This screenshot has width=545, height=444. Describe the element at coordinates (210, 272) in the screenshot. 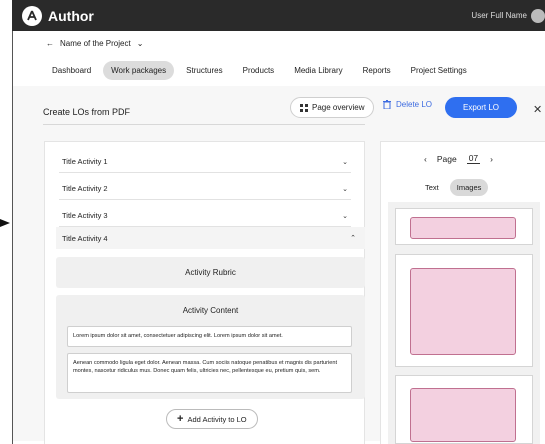

I see `activity-rubric: Activity Rubric` at that location.